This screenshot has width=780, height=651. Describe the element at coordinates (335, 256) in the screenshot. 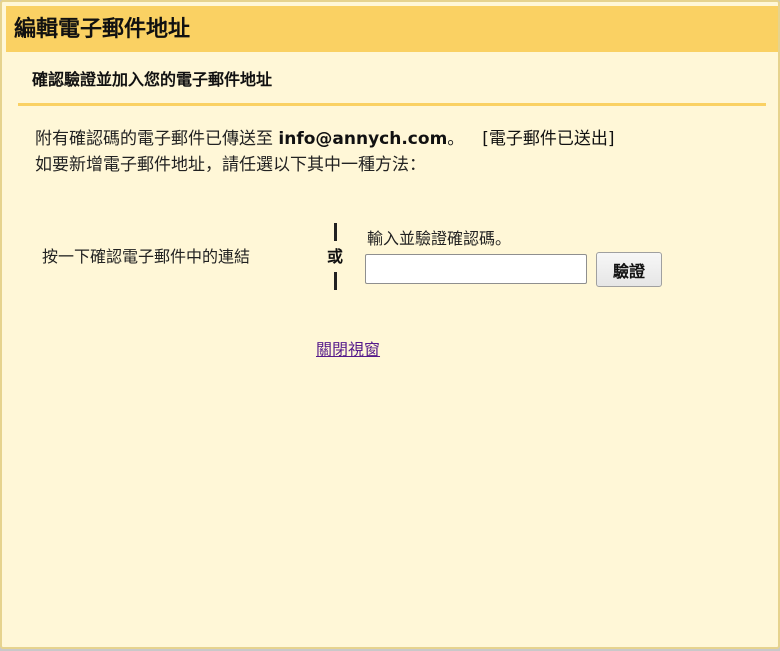

I see `or-label: 或` at that location.